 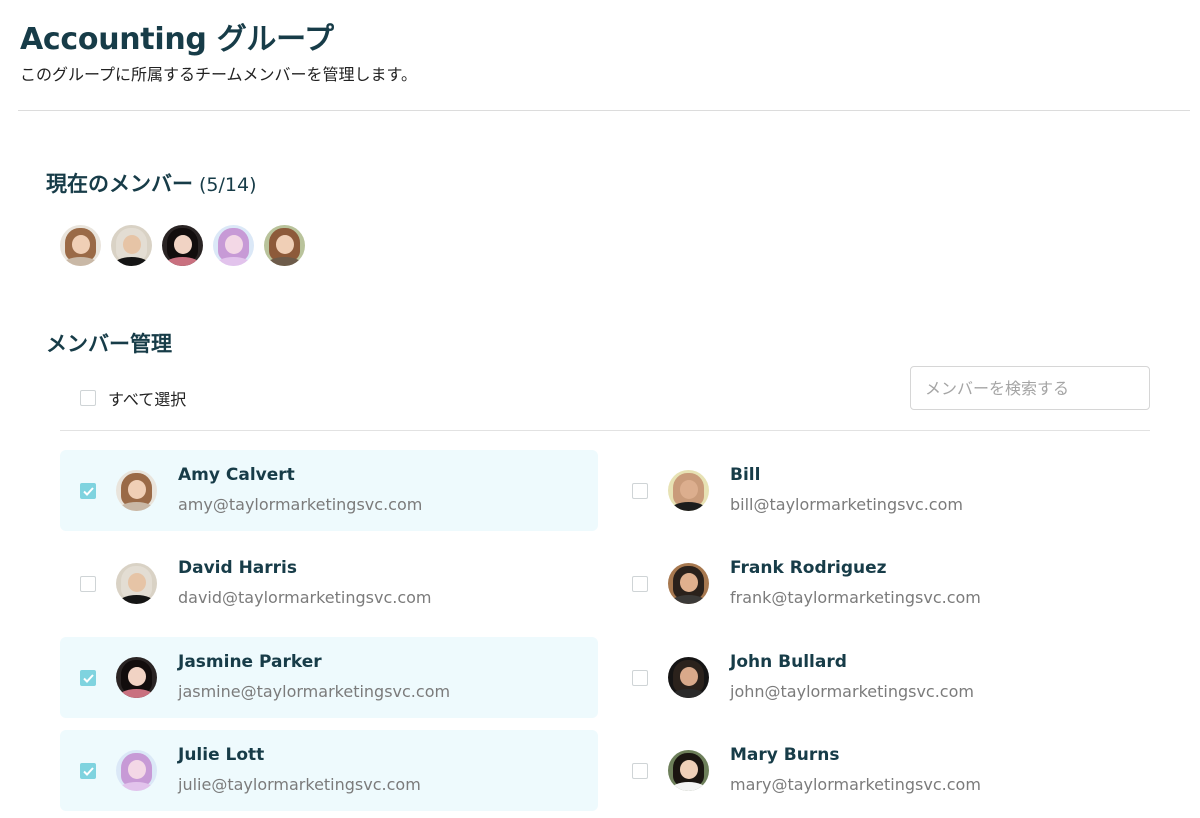 What do you see at coordinates (119, 184) in the screenshot?
I see `current-members-title: 現在のメンバー` at bounding box center [119, 184].